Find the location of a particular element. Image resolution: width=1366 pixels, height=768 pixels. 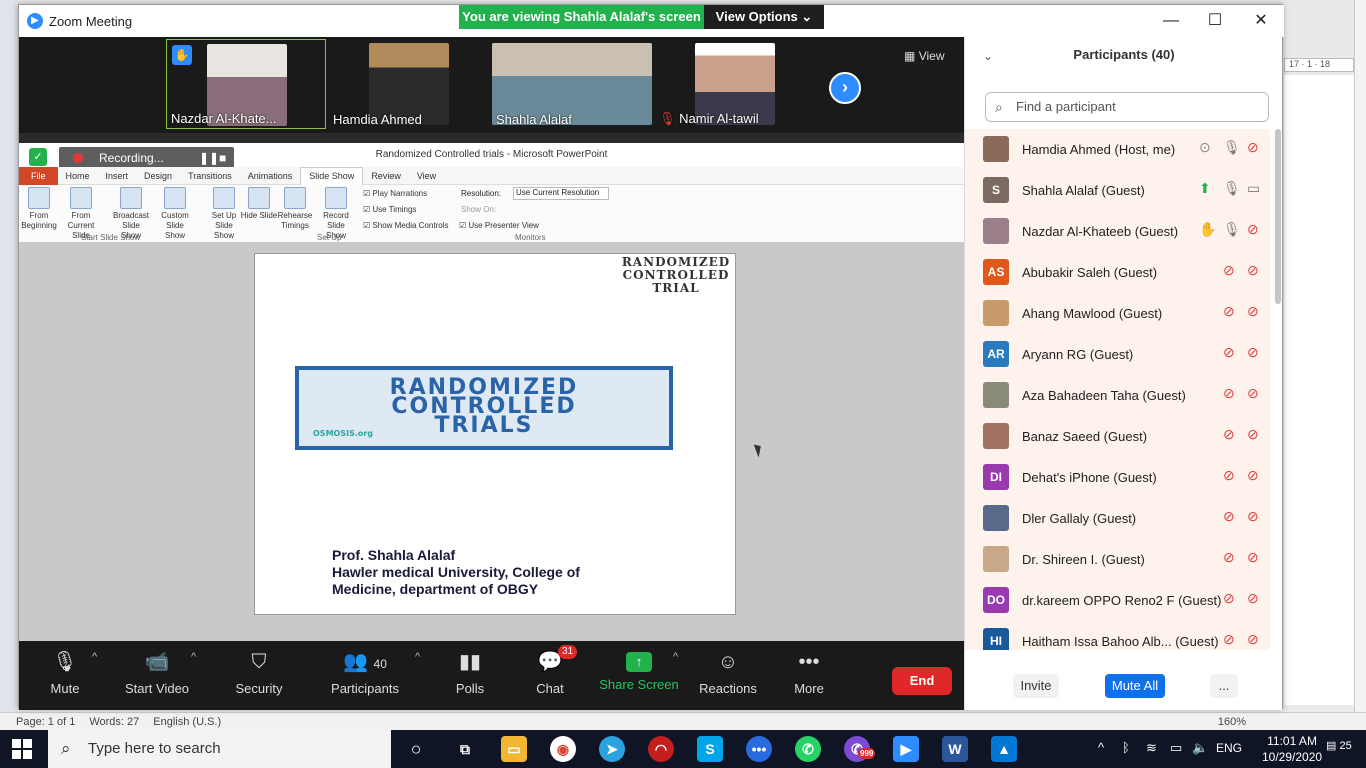

resolution-select: Use Current Resolution is located at coordinates (561, 193).